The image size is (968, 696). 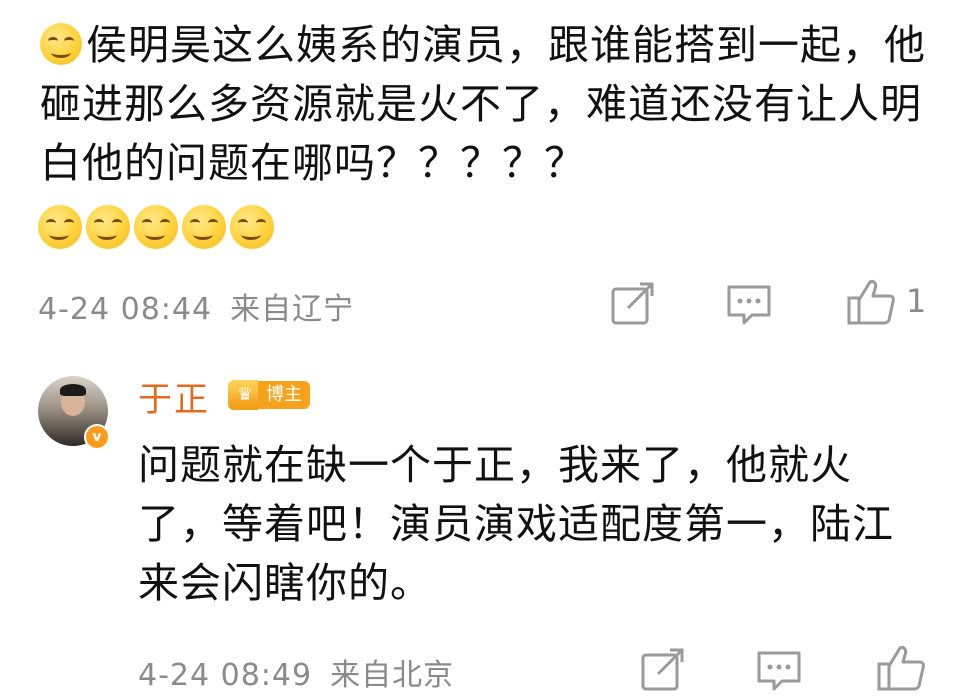 What do you see at coordinates (292, 309) in the screenshot?
I see `comment-location: 来自辽宁` at bounding box center [292, 309].